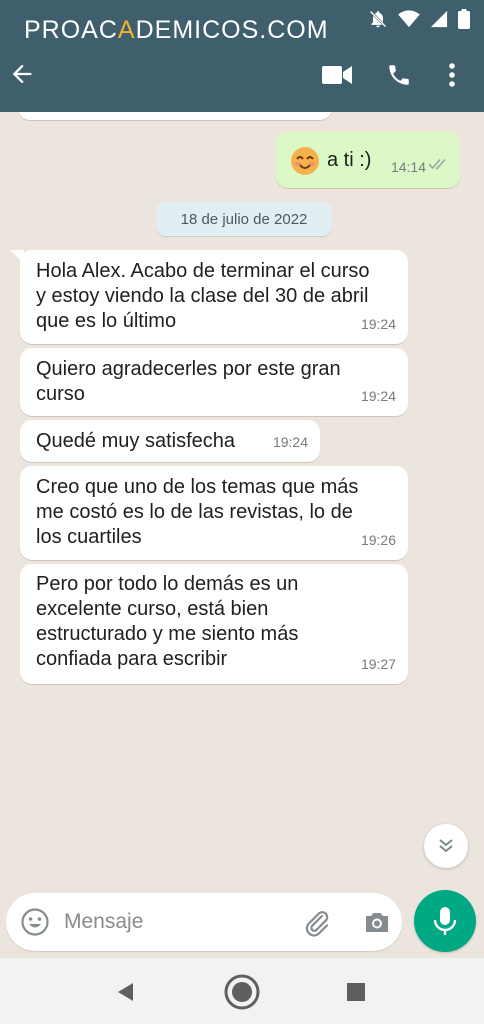 The height and width of the screenshot is (1024, 484). I want to click on message-line: me costó es lo de las revistas, lo de, so click(194, 512).